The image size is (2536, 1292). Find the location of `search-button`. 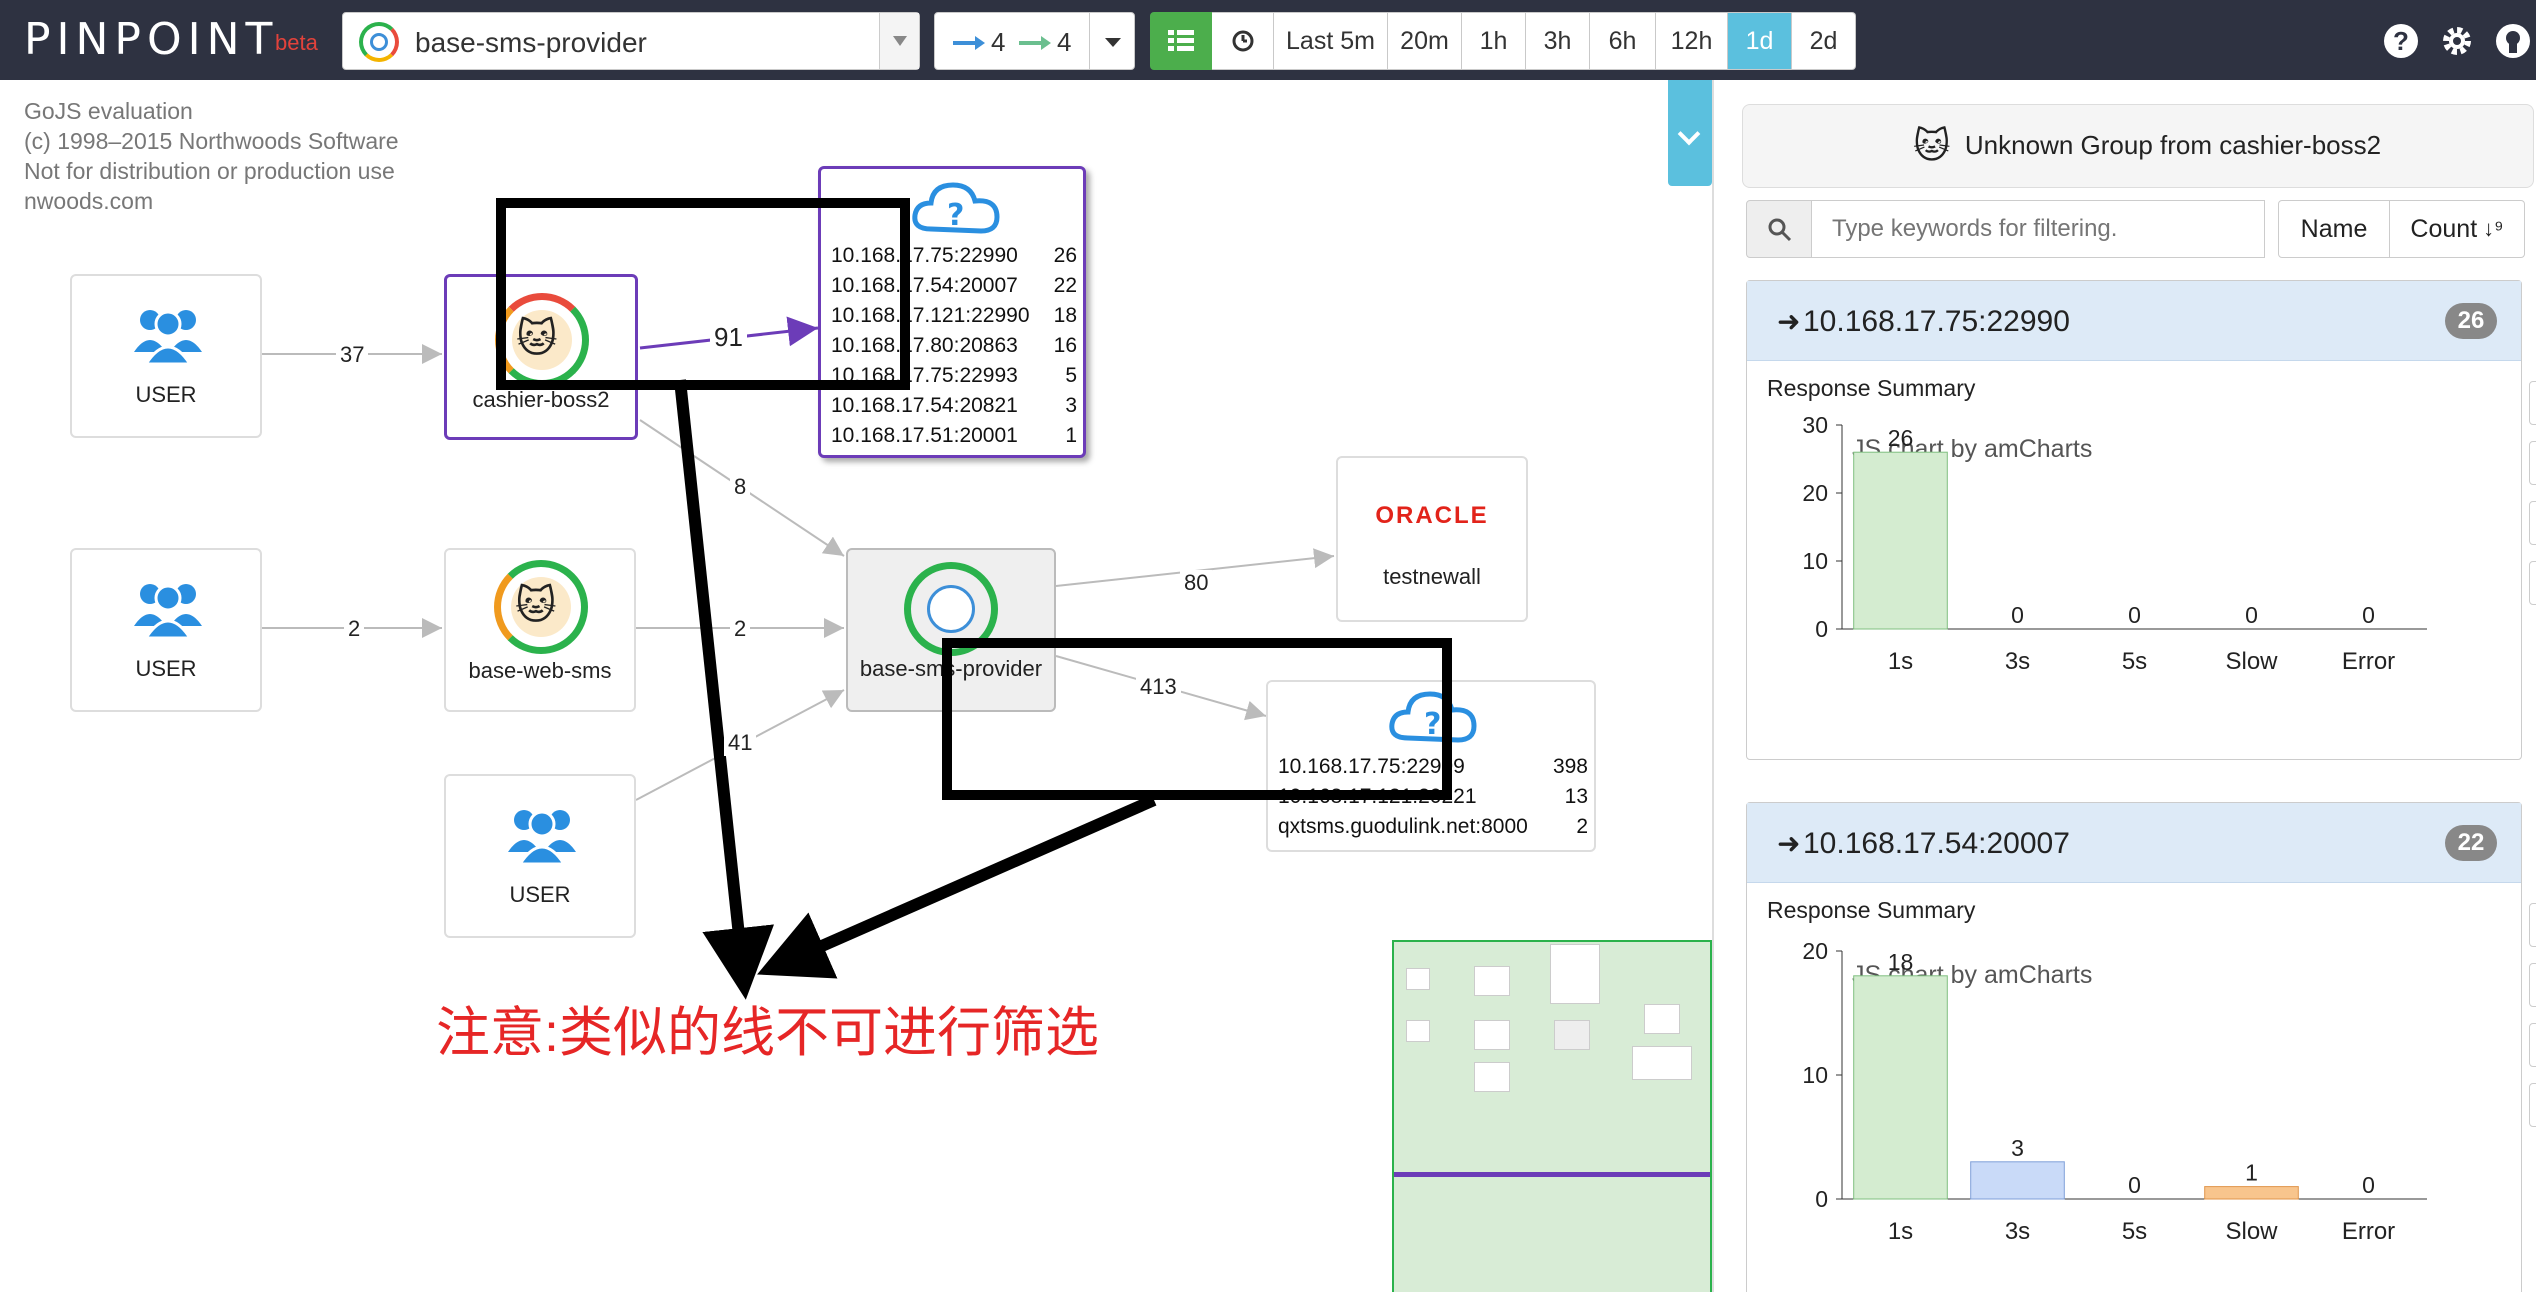

search-button is located at coordinates (1779, 229).